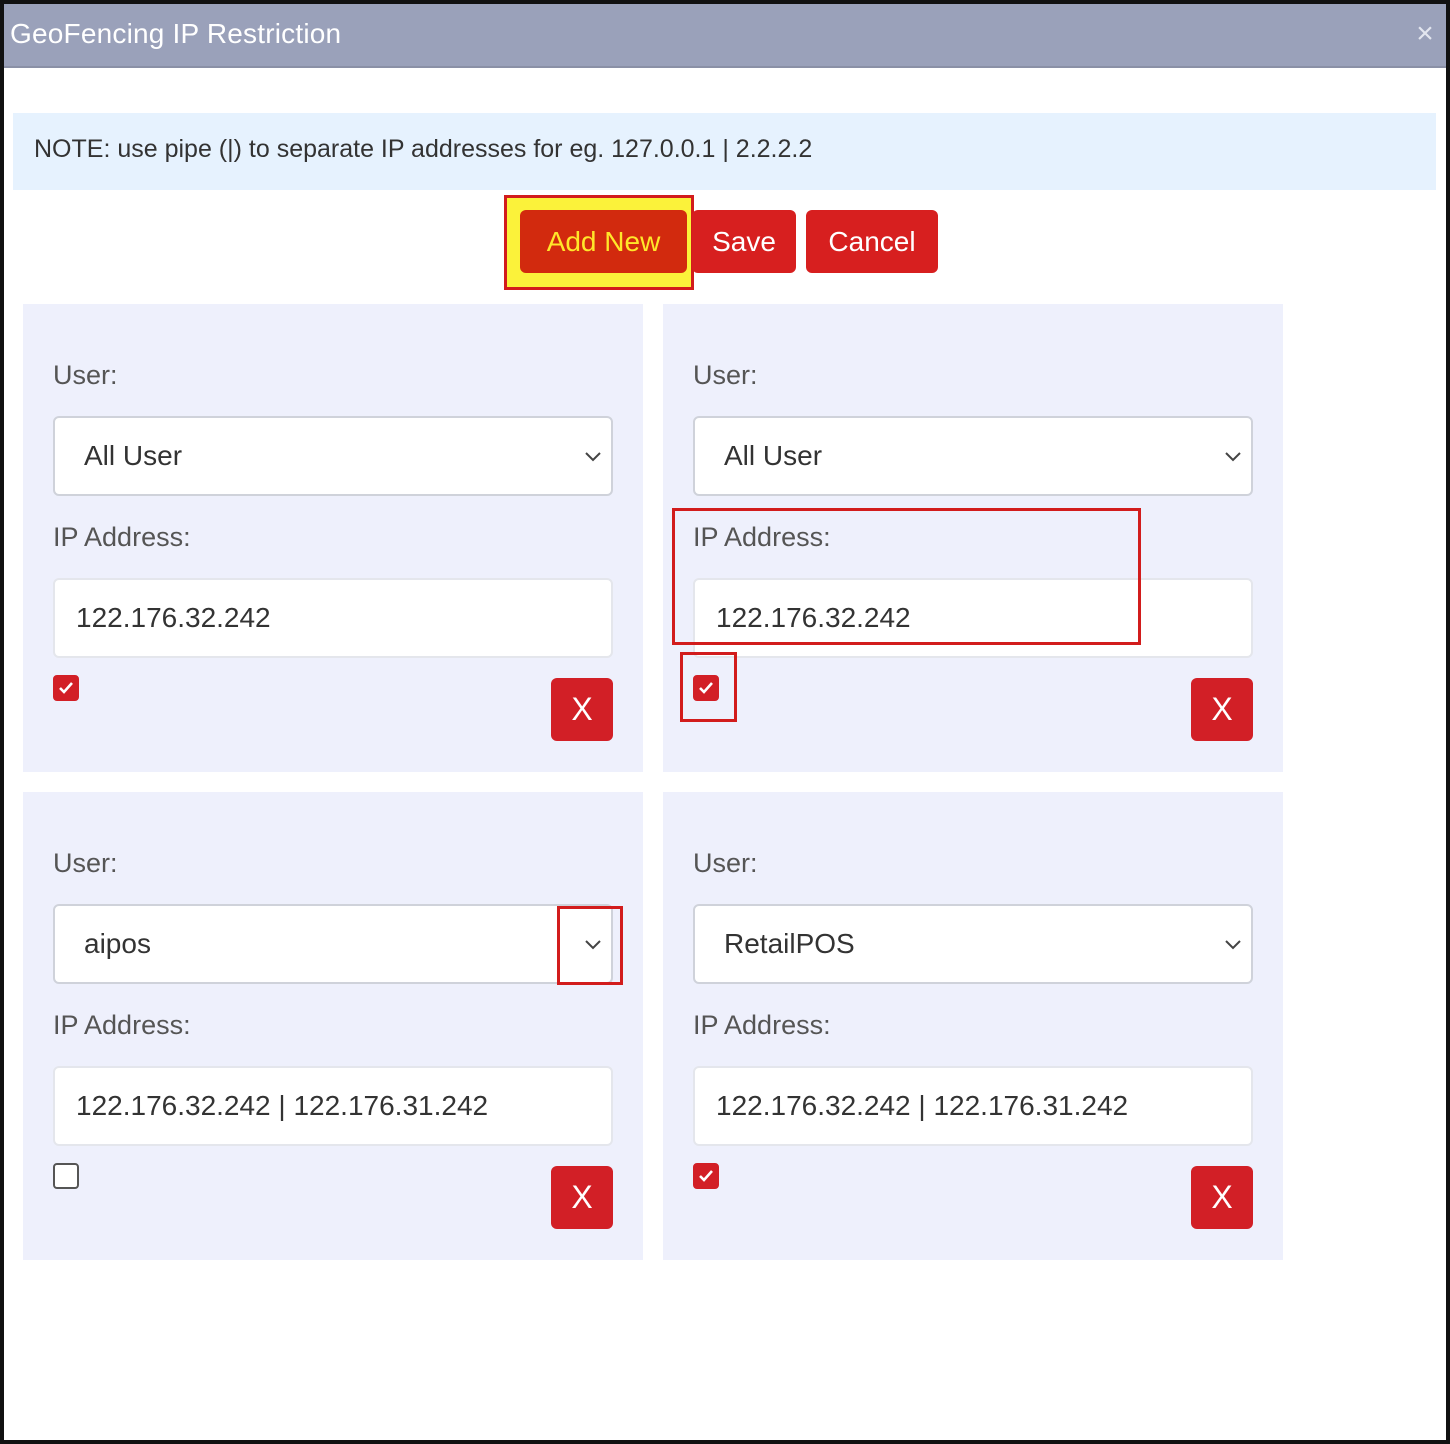 This screenshot has width=1450, height=1444. Describe the element at coordinates (744, 241) in the screenshot. I see `save-button: Save` at that location.